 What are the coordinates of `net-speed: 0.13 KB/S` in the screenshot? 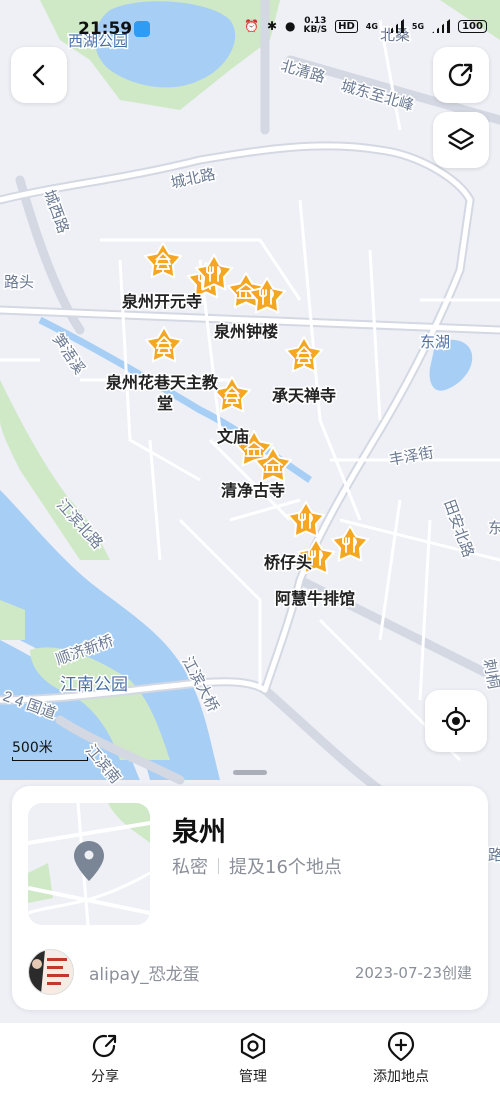 It's located at (315, 25).